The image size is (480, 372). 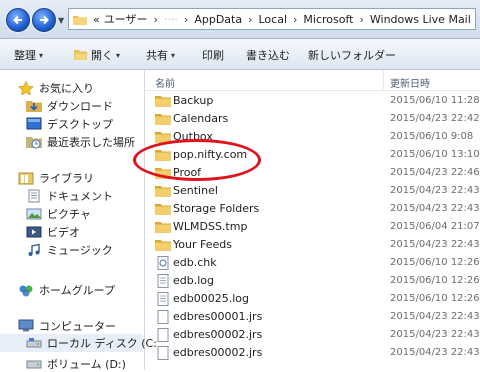 I want to click on nav-desktop: デスクトップ, so click(x=69, y=124).